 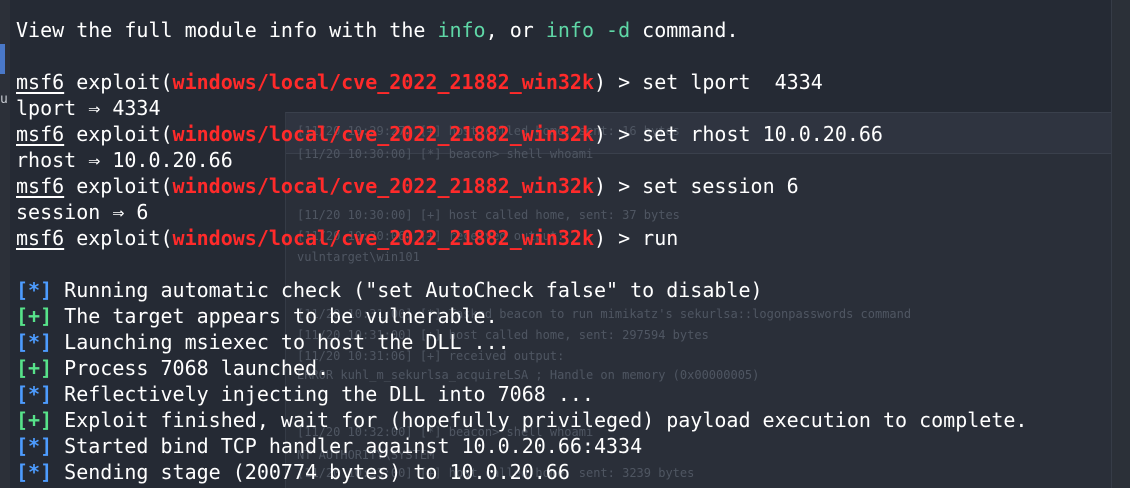 I want to click on status-line: [+] Process 7068 launched., so click(x=172, y=368).